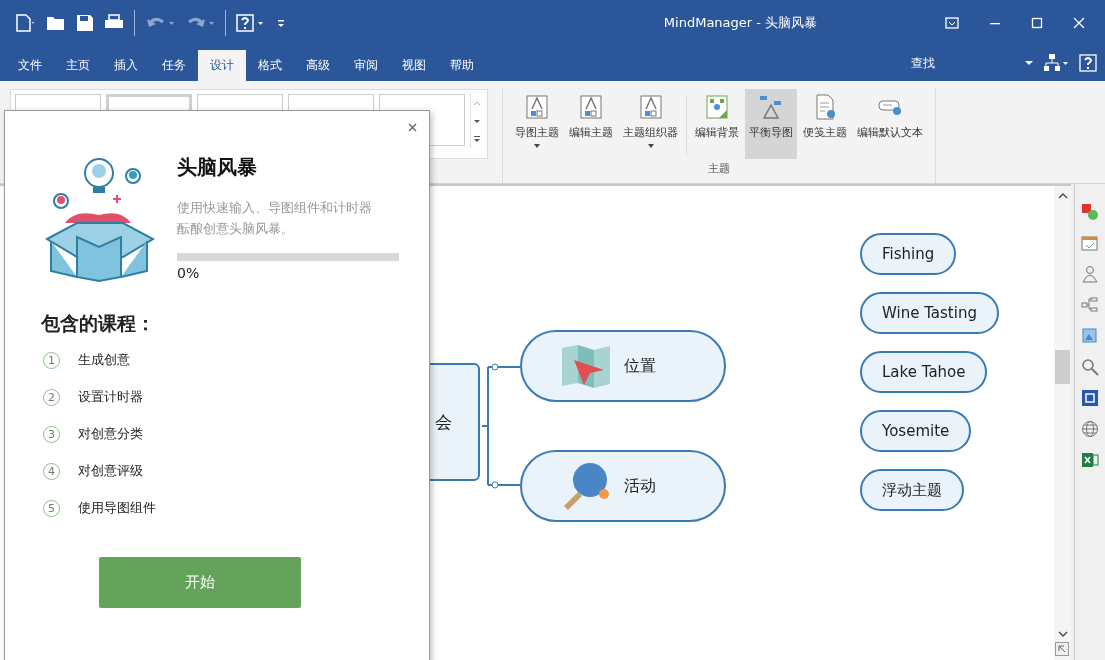 This screenshot has height=660, width=1105. I want to click on person-icon, so click(1090, 274).